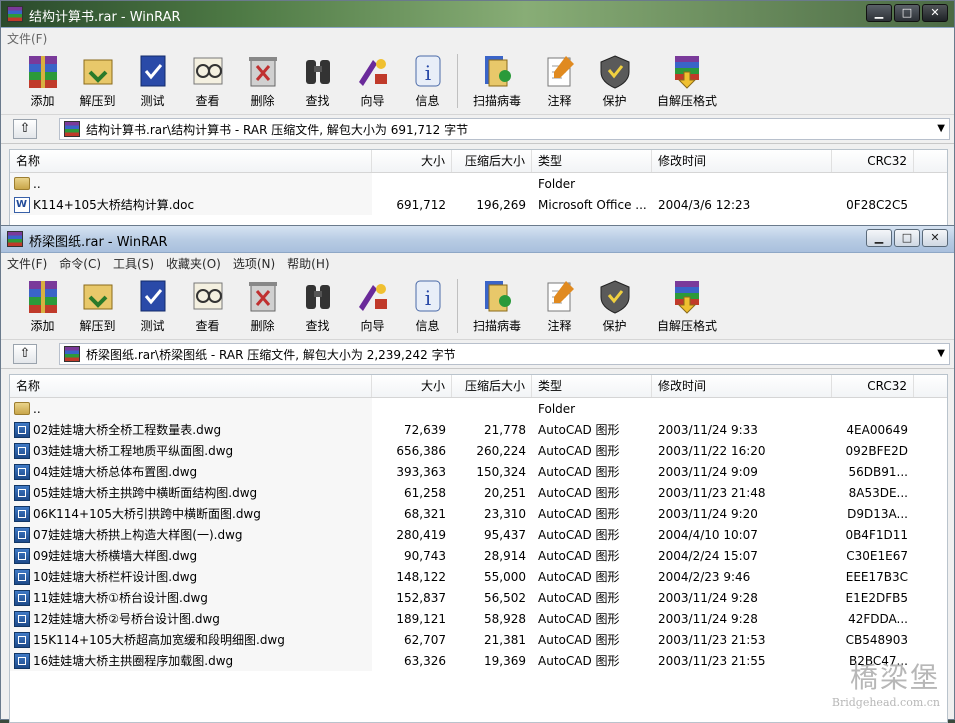 The image size is (955, 723). What do you see at coordinates (27, 263) in the screenshot?
I see `menu-item-0: 文件(F)` at bounding box center [27, 263].